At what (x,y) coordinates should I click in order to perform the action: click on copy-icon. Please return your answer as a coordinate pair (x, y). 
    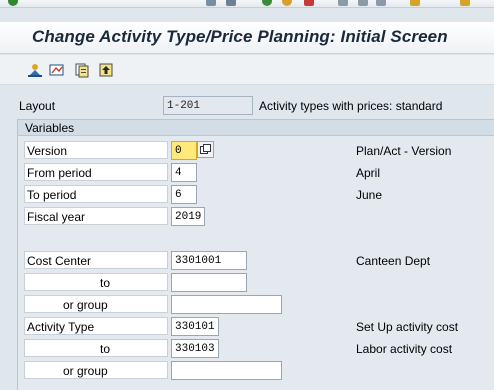
    Looking at the image, I should click on (82, 70).